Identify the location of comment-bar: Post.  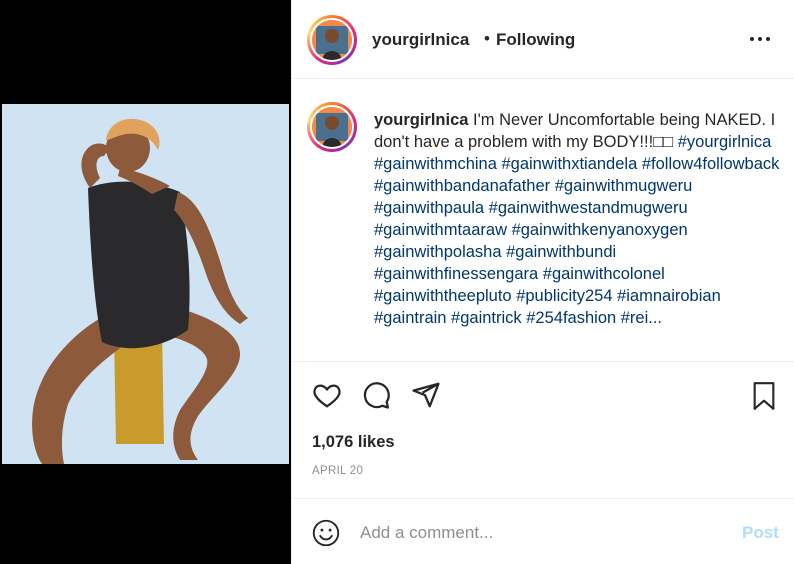
(543, 531).